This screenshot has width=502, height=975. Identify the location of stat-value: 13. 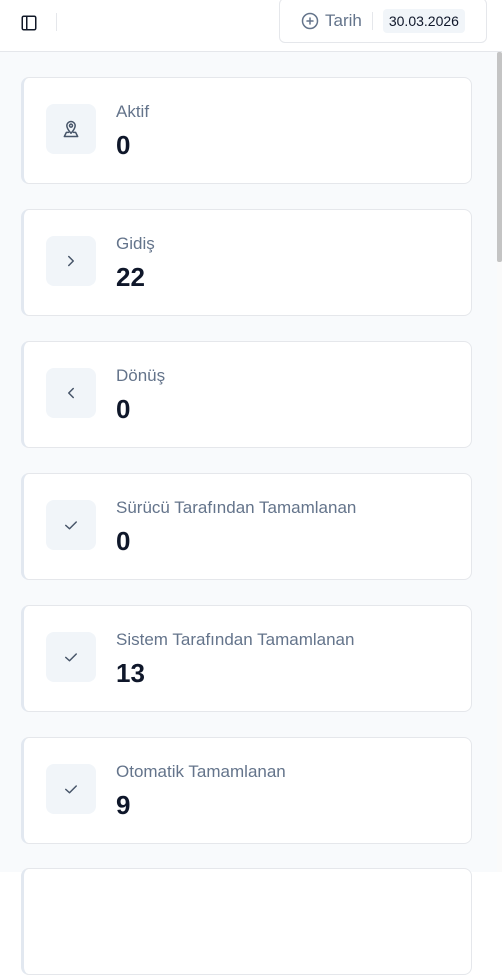
(130, 673).